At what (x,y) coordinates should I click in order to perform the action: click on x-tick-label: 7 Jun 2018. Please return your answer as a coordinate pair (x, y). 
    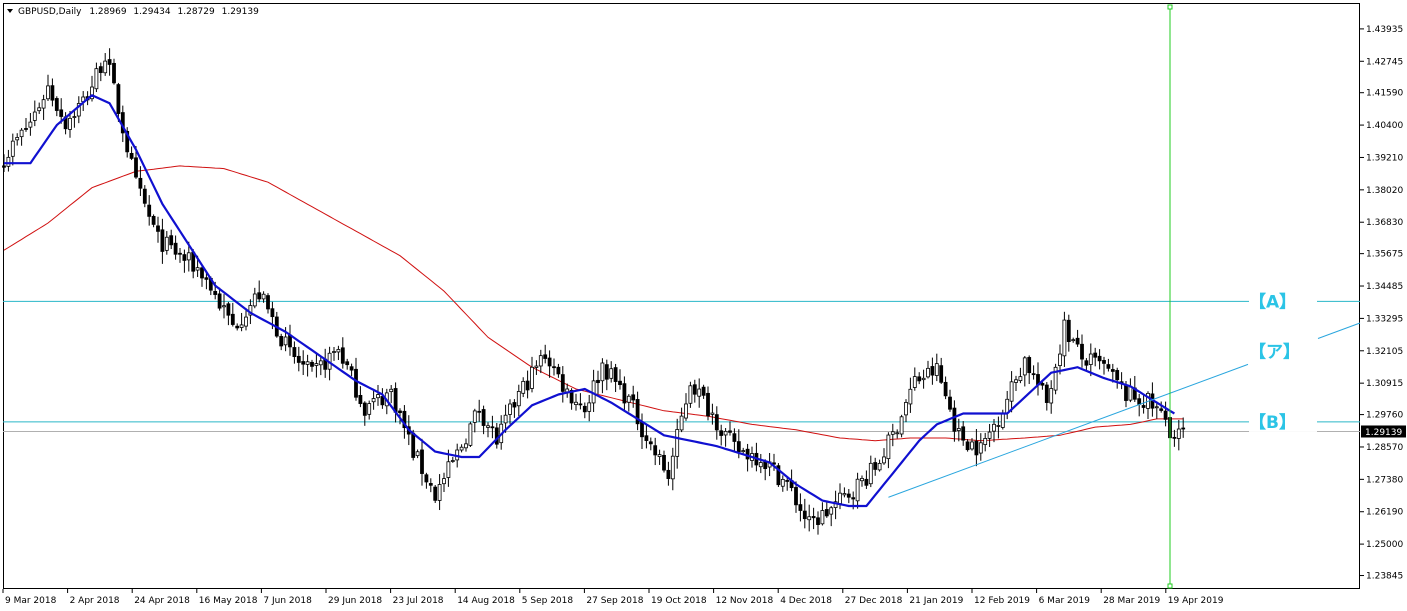
    Looking at the image, I should click on (287, 601).